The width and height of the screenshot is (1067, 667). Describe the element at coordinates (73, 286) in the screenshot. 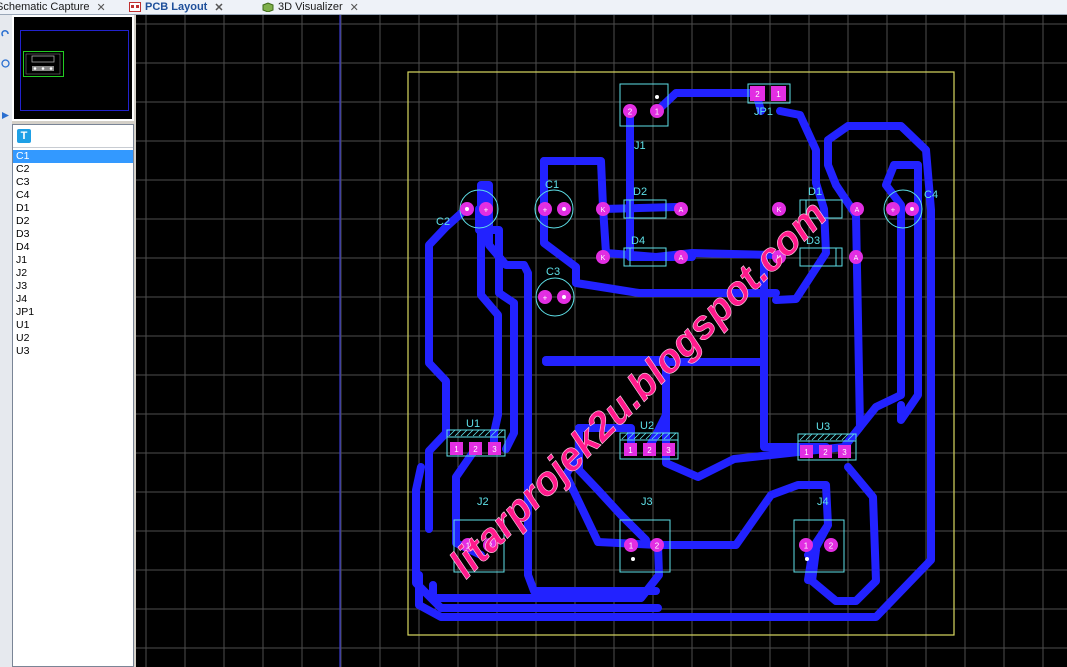

I see `component-list-item: J3` at that location.